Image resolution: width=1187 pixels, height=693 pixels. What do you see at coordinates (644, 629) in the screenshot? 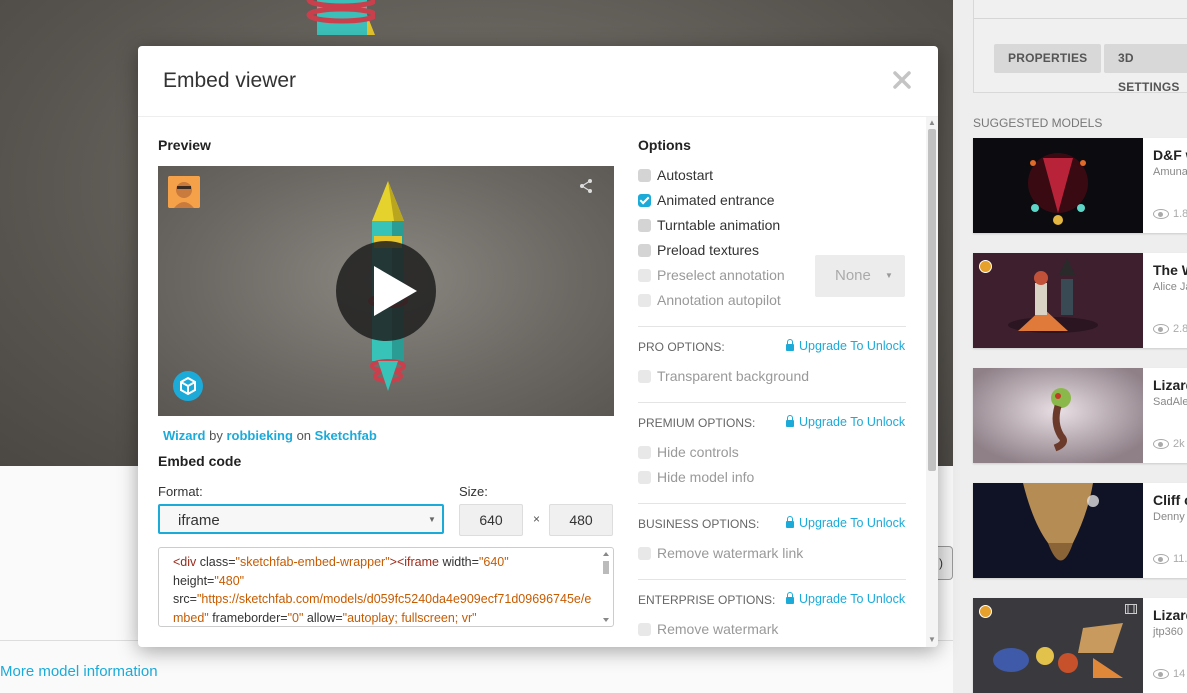
I see `remove-watermark-checkbox` at bounding box center [644, 629].